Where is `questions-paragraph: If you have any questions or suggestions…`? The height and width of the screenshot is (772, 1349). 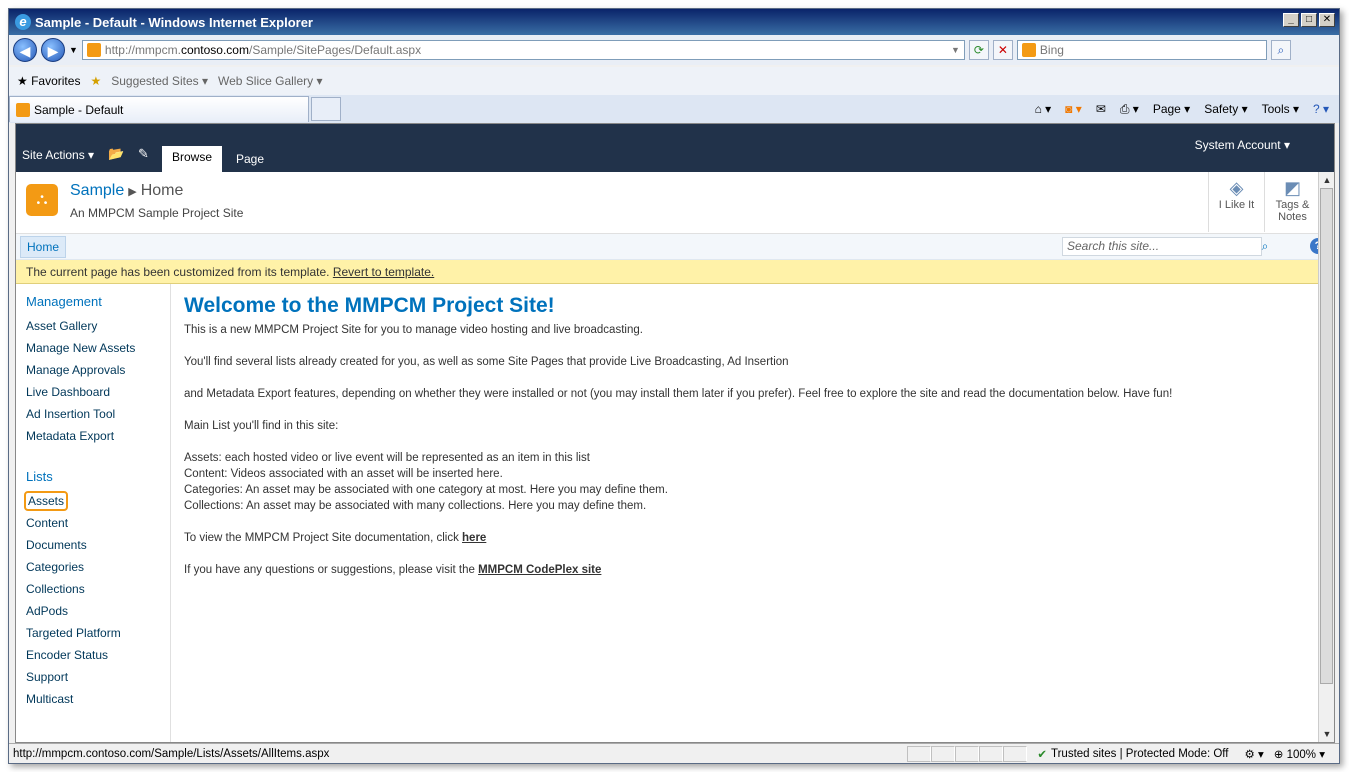
questions-paragraph: If you have any questions or suggestions… is located at coordinates (754, 570).